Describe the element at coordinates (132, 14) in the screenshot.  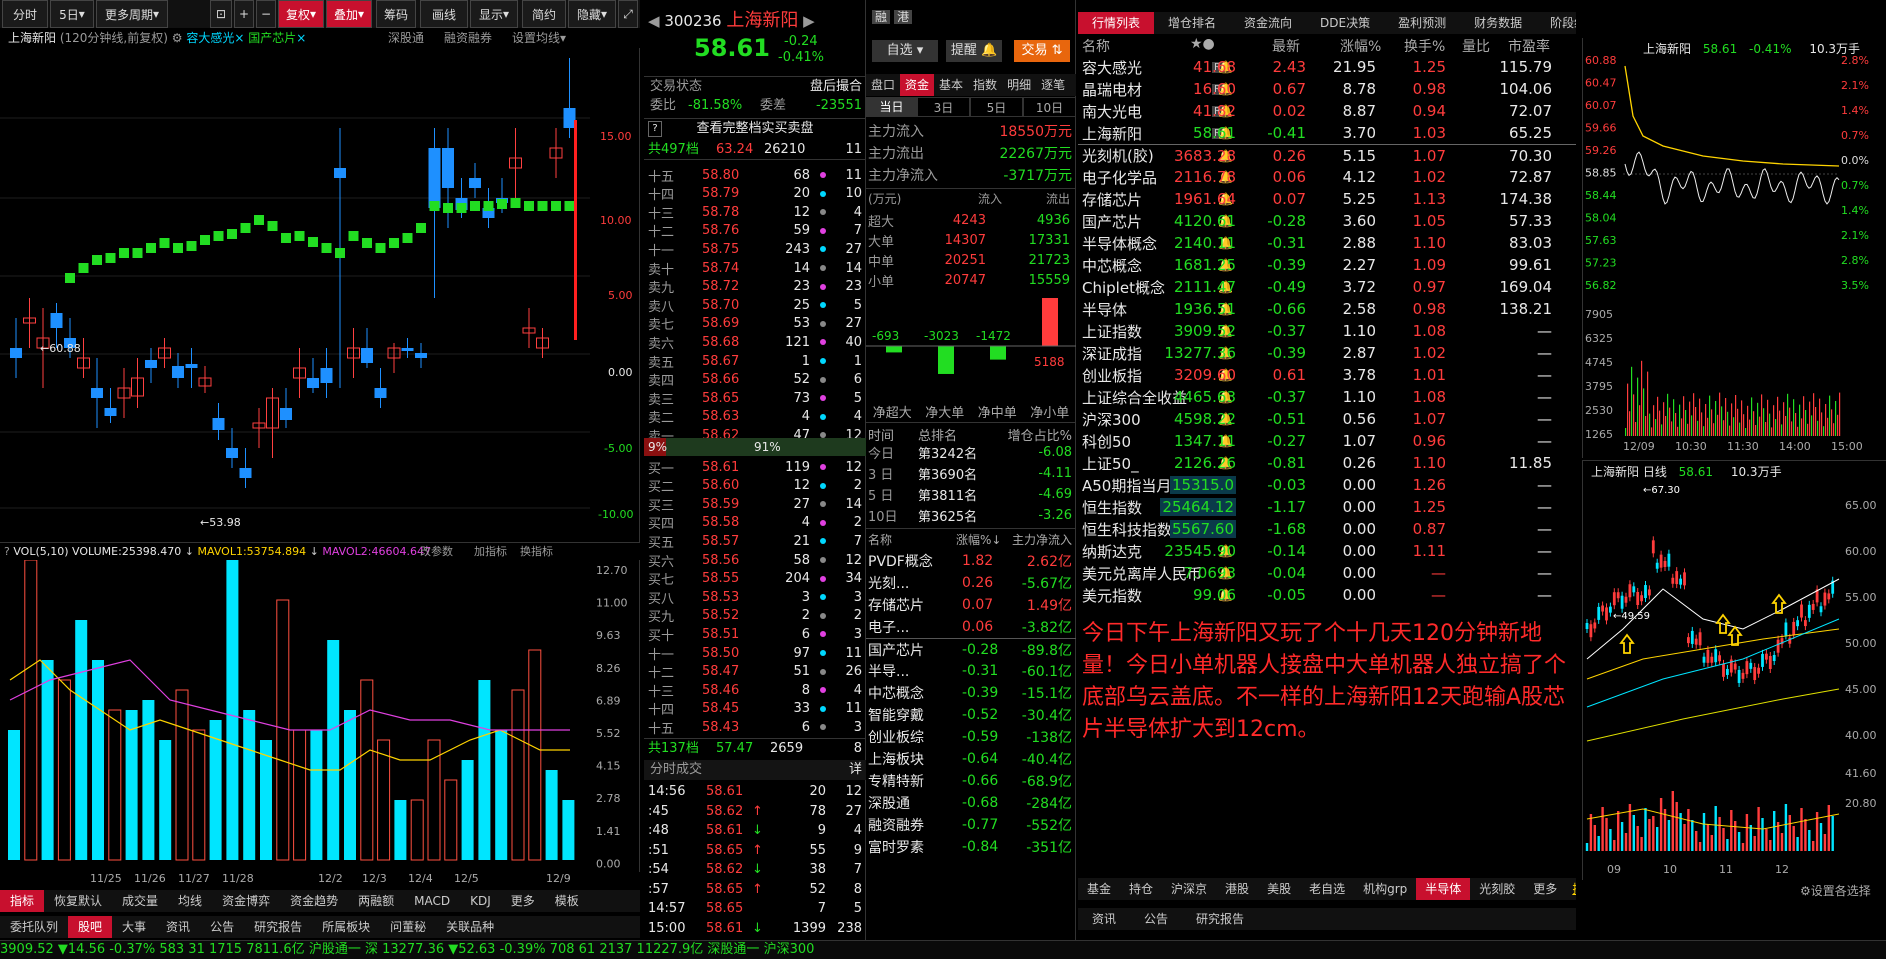
I see `more-period-button: 更多周期 ▾` at that location.